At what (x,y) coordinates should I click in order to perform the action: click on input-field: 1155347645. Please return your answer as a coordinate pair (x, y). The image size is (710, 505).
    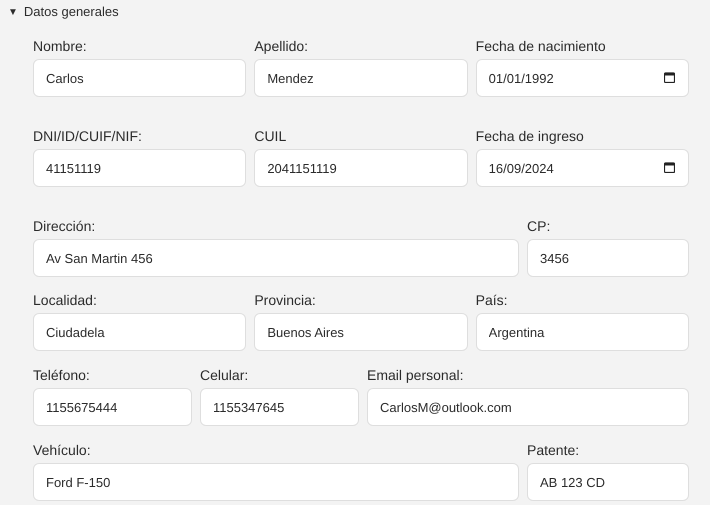
    Looking at the image, I should click on (279, 407).